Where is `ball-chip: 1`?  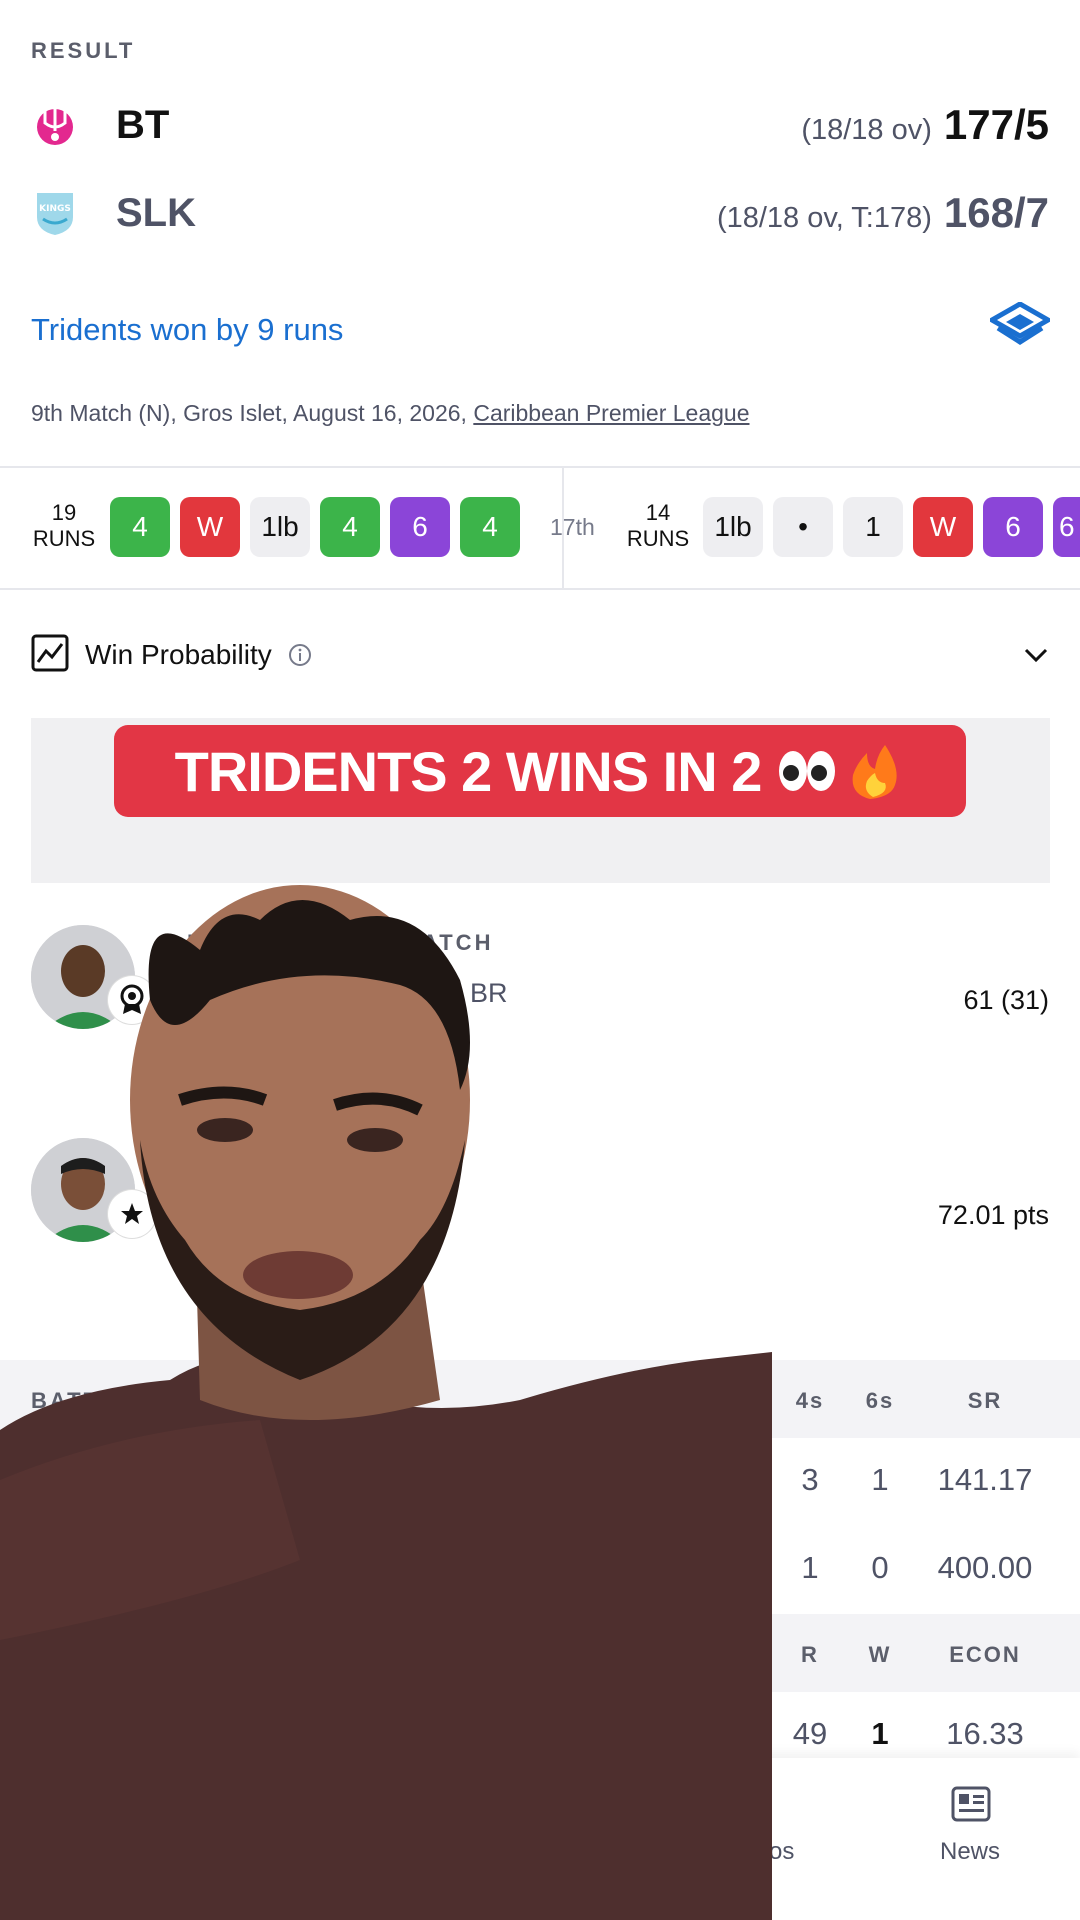 ball-chip: 1 is located at coordinates (873, 527).